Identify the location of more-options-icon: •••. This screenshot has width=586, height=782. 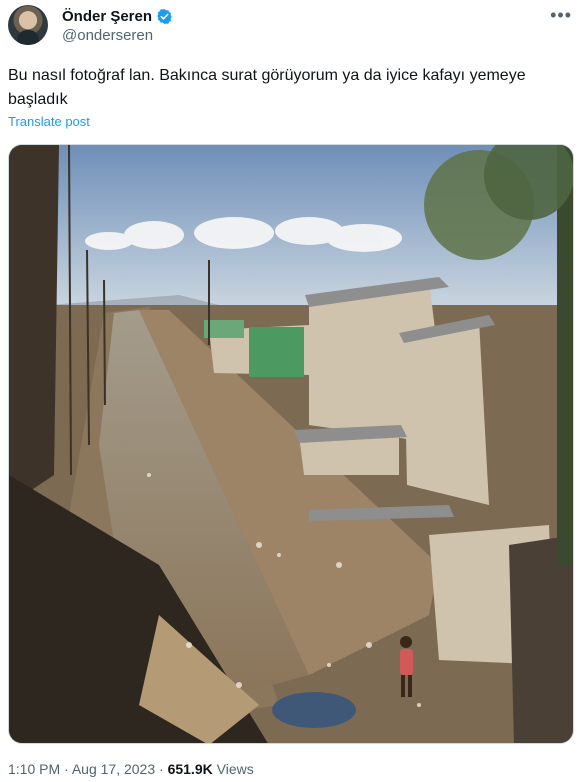
(561, 15).